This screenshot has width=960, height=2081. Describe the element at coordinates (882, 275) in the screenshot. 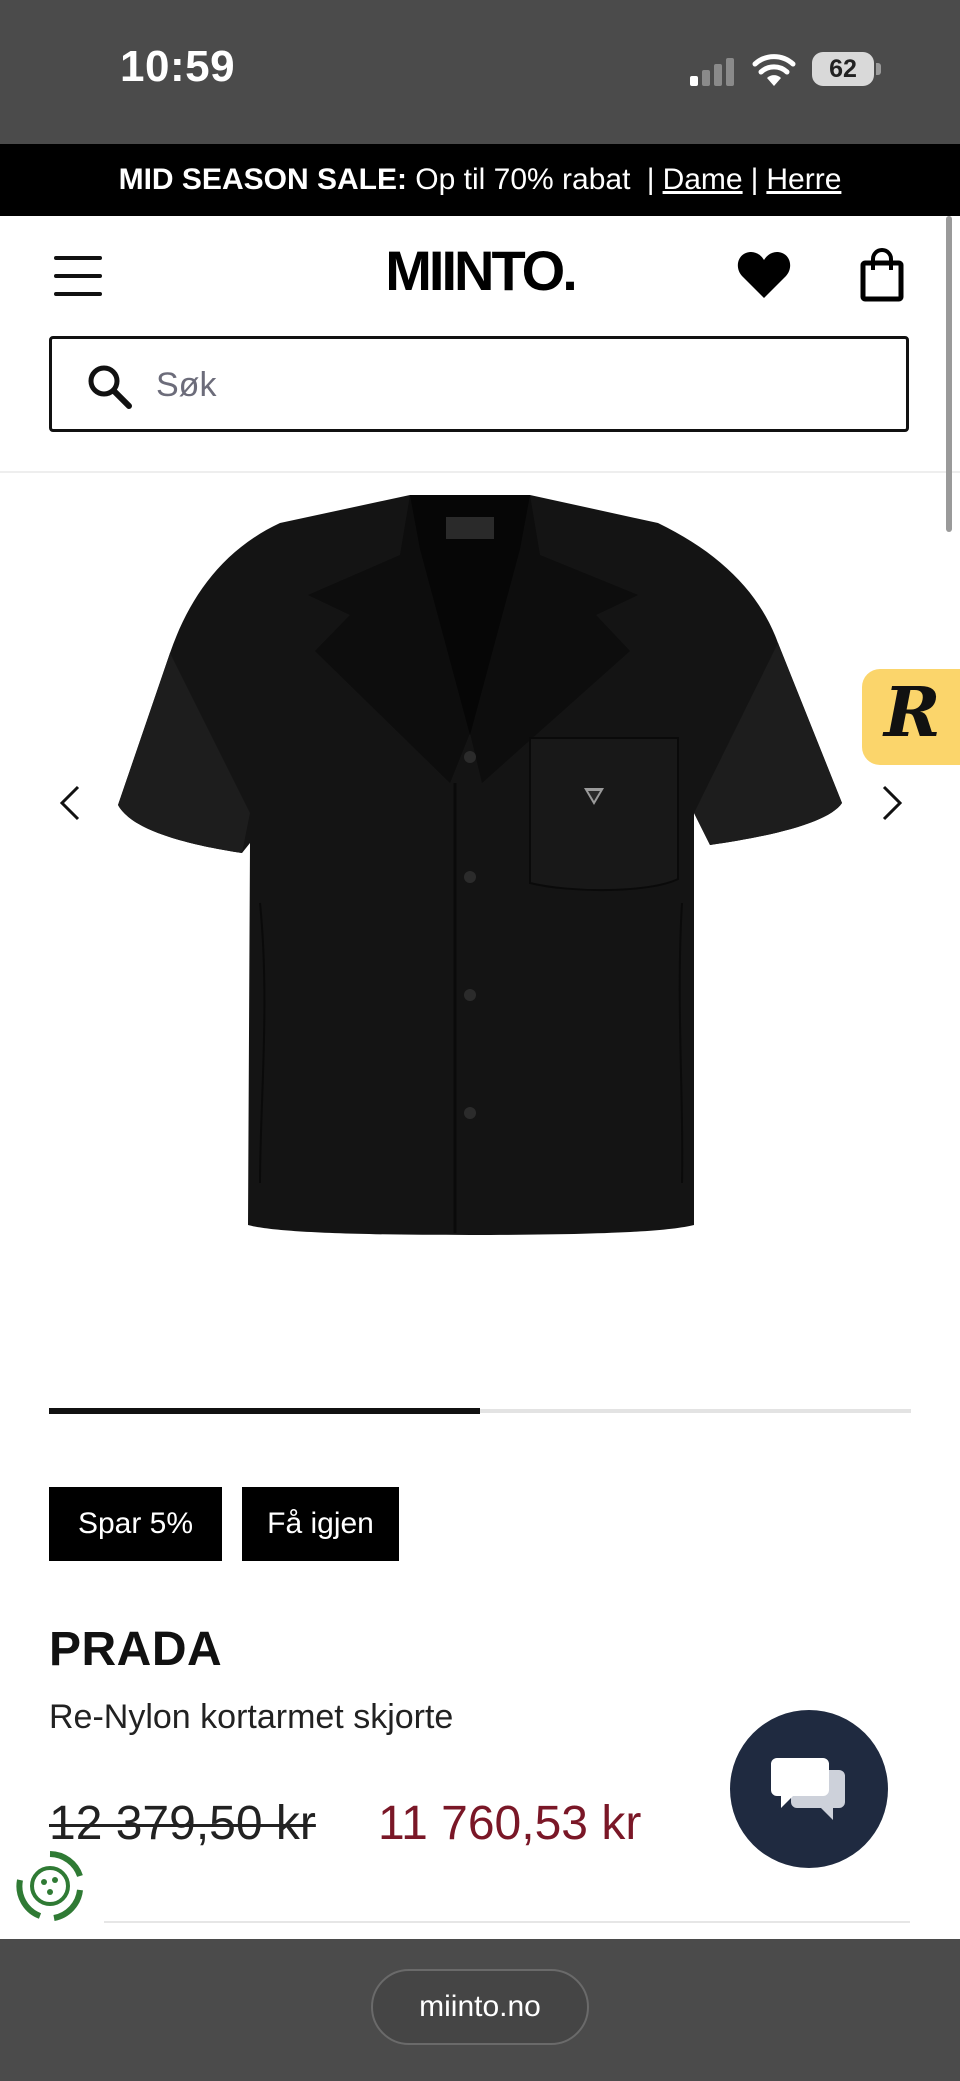

I see `shopping-bag-icon` at that location.